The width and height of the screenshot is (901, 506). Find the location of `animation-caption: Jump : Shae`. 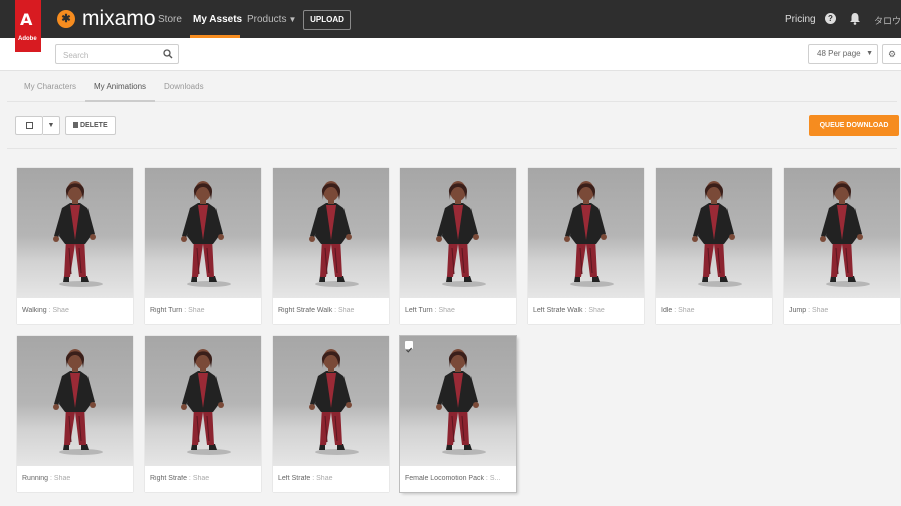

animation-caption: Jump : Shae is located at coordinates (843, 310).